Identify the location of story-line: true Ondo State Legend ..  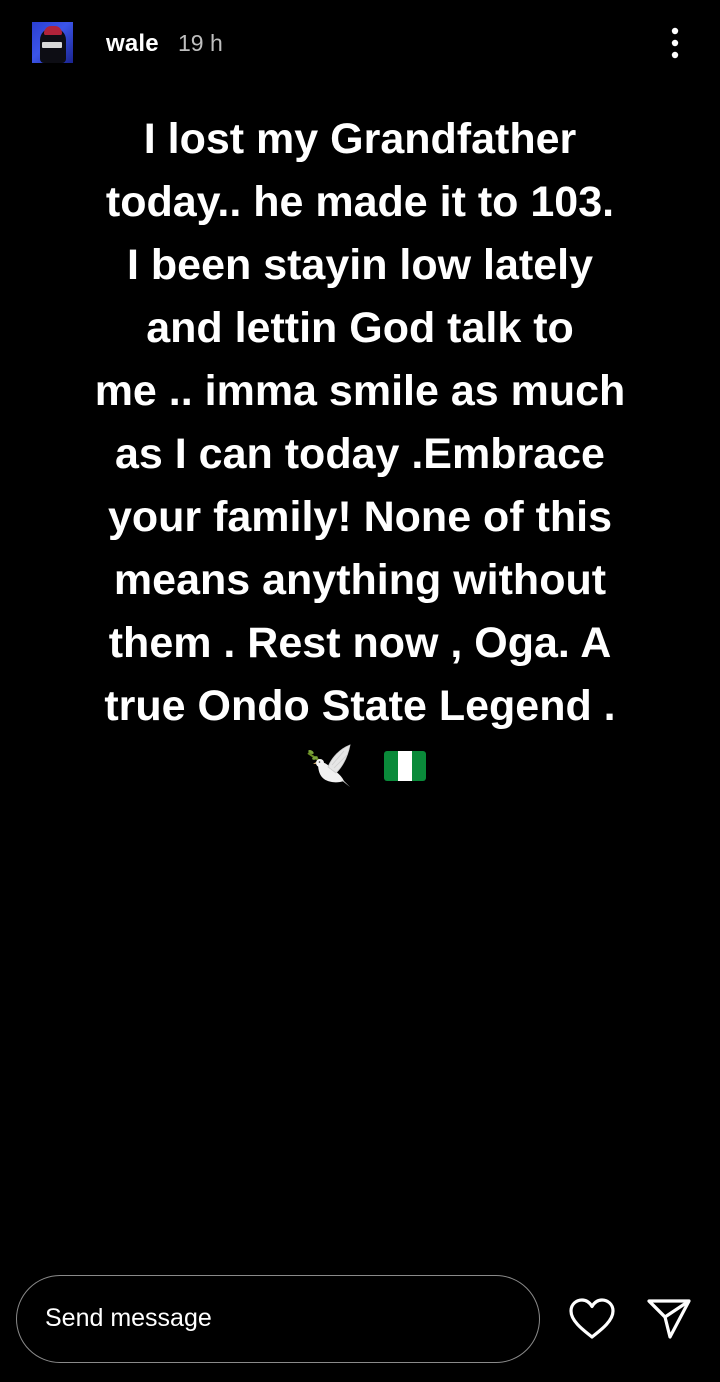
(360, 706).